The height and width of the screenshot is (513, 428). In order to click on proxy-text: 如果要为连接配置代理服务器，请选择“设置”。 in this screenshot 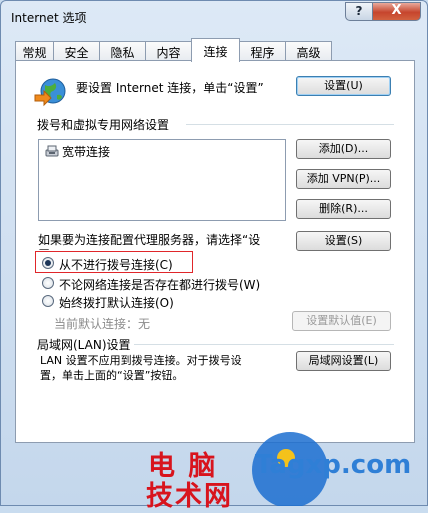, I will do `click(149, 241)`.